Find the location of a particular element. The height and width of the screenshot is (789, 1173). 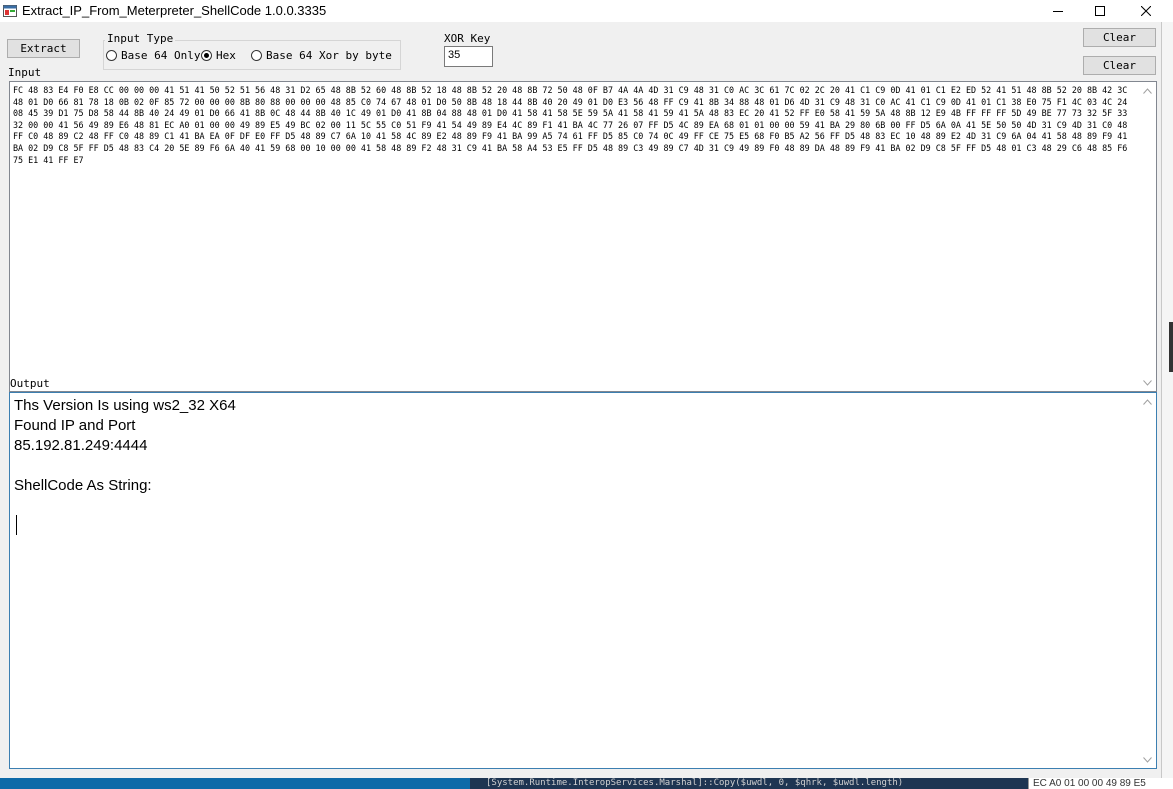

input-scrollbar is located at coordinates (1147, 236).